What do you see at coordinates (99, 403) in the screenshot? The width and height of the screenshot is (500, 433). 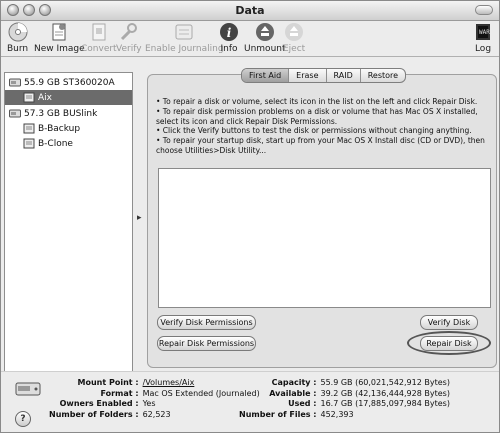 I see `owners-enabled-key: Owners Enabled :` at bounding box center [99, 403].